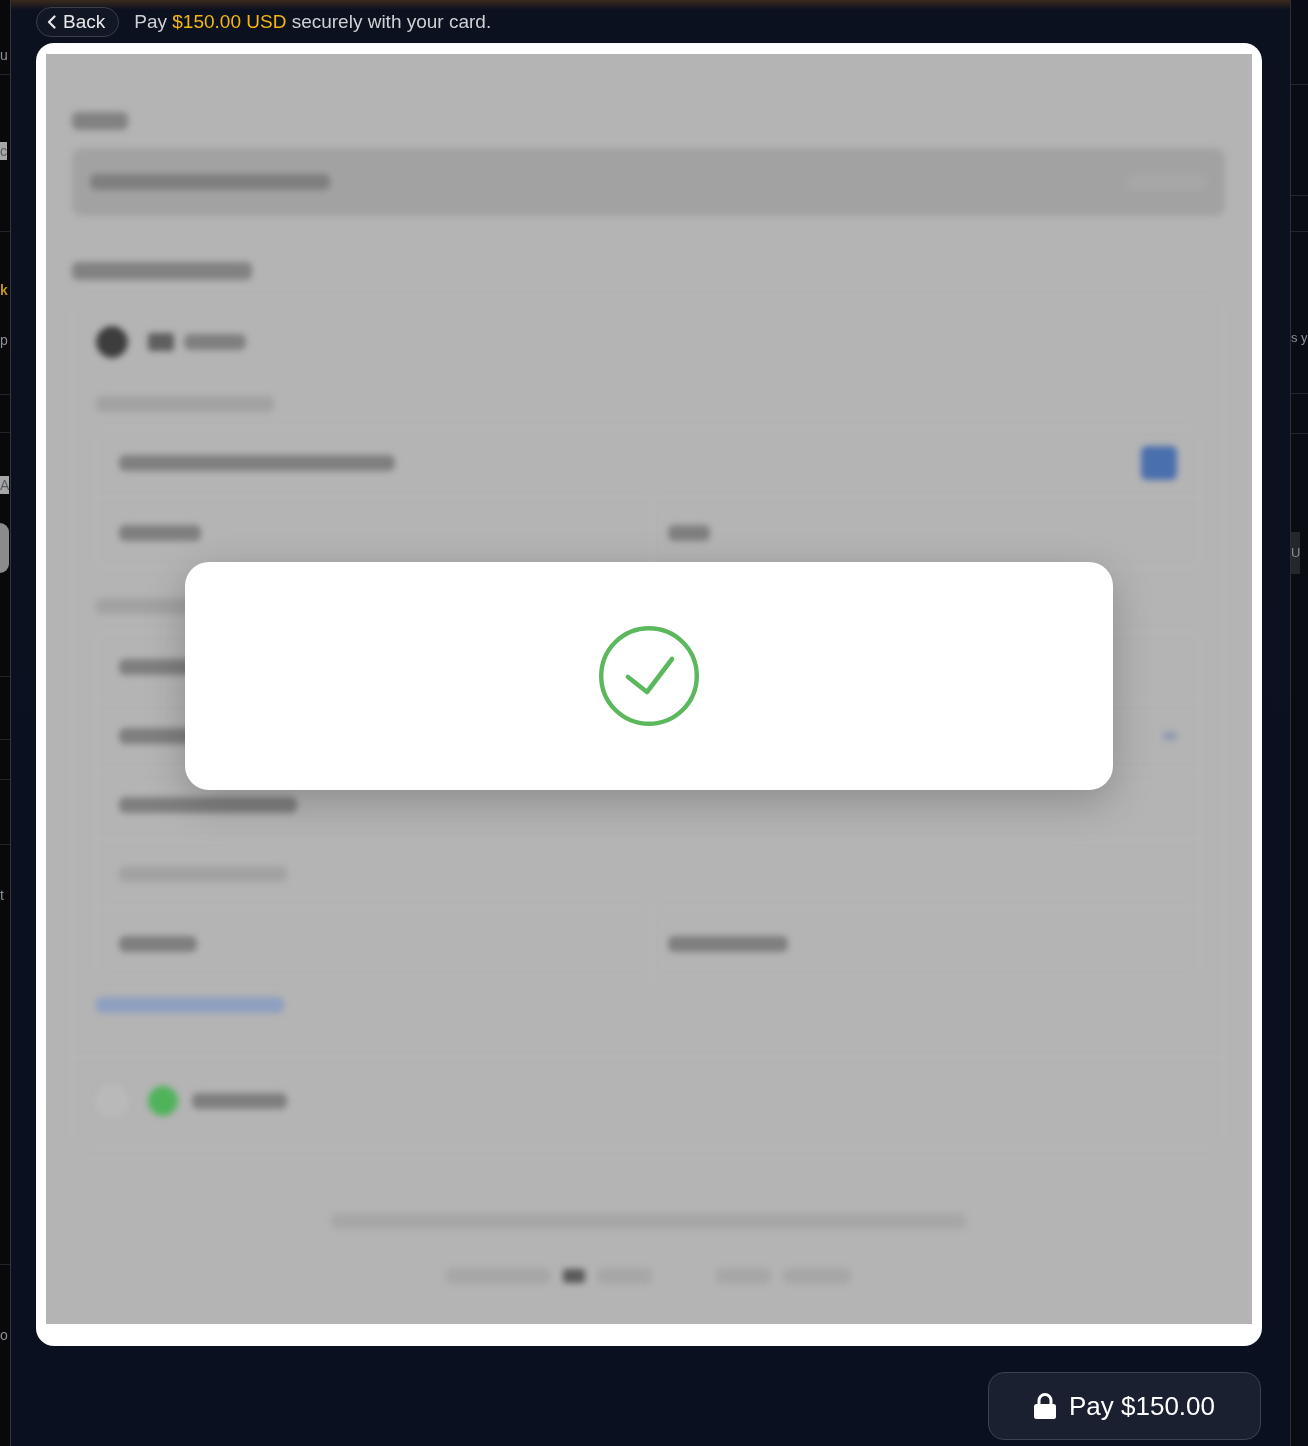 The width and height of the screenshot is (1308, 1446). What do you see at coordinates (4, 54) in the screenshot?
I see `cut-off-text: u` at bounding box center [4, 54].